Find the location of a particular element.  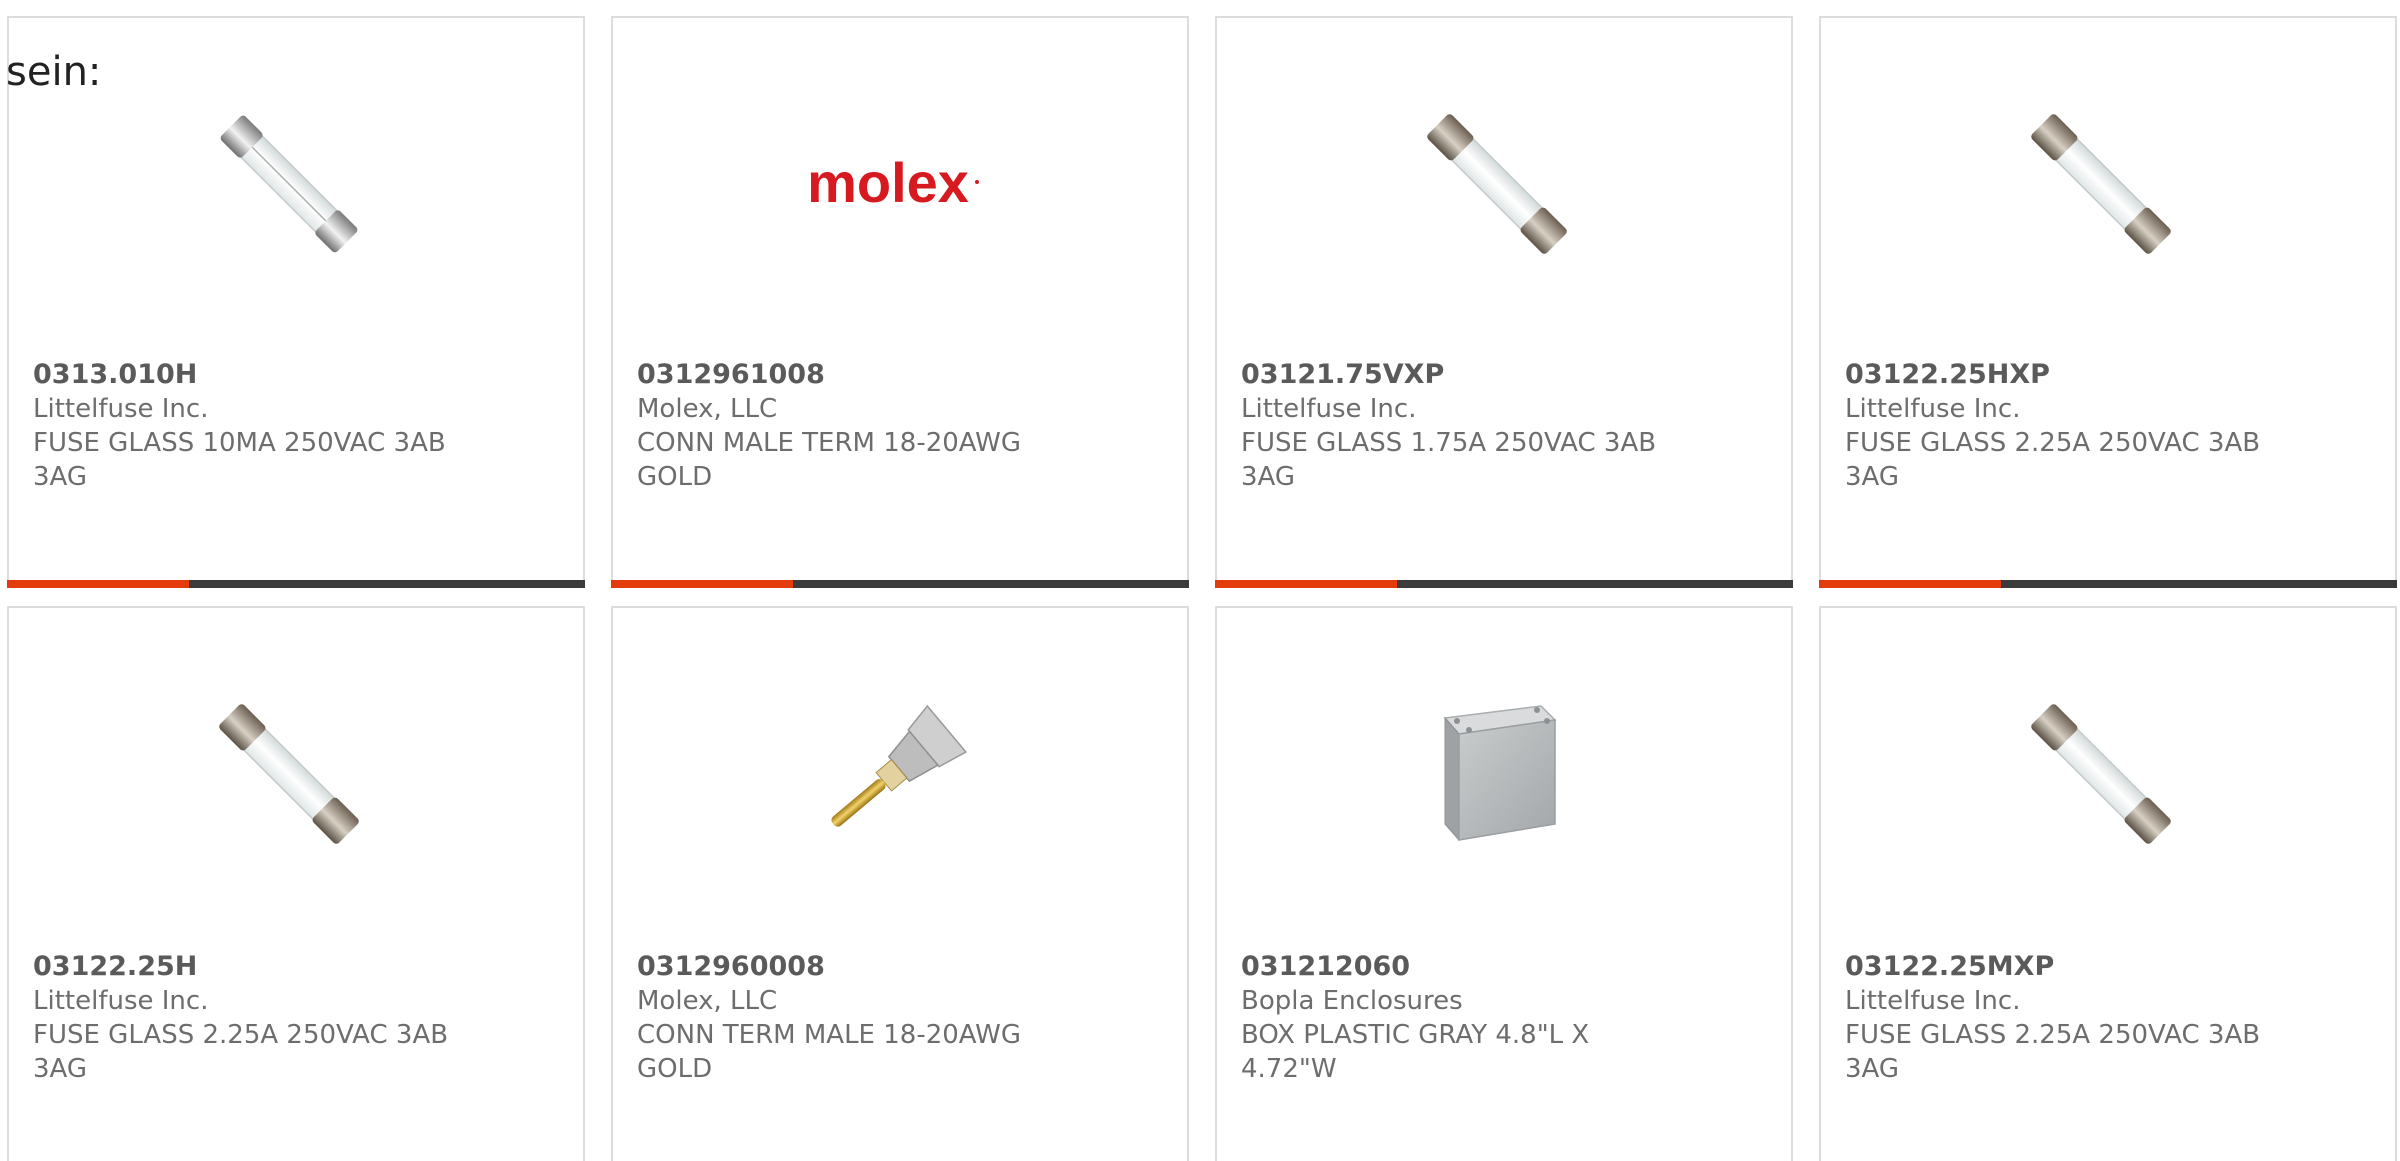

part-number-link: 03122.25H is located at coordinates (253, 967).